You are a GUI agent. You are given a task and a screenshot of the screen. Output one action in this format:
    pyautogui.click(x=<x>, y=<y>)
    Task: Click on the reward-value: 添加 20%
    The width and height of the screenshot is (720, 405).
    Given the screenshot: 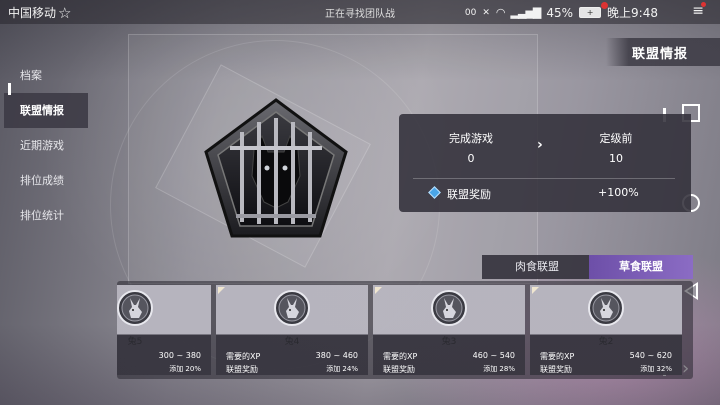 What is the action you would take?
    pyautogui.click(x=185, y=369)
    